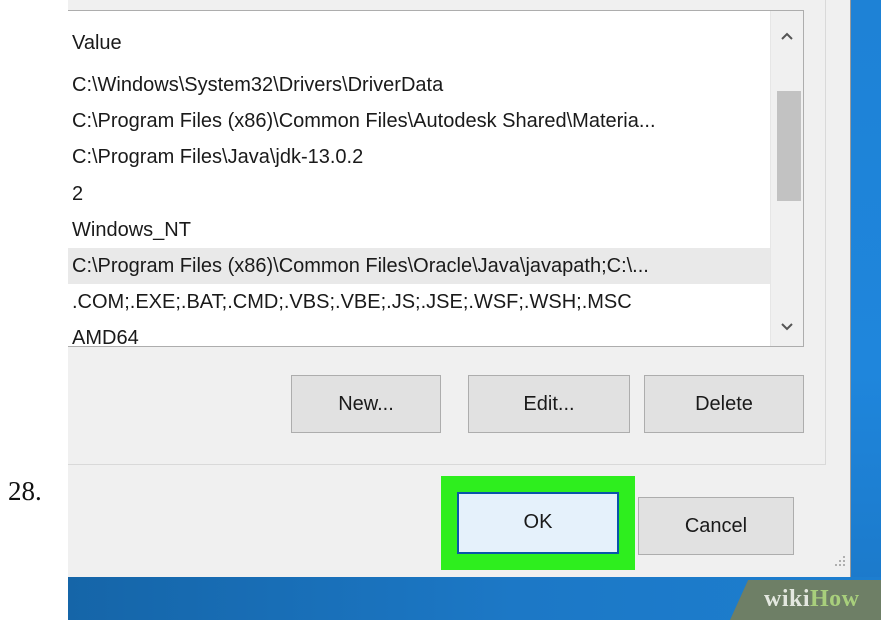 The width and height of the screenshot is (881, 620). Describe the element at coordinates (865, 310) in the screenshot. I see `desktop-background` at that location.